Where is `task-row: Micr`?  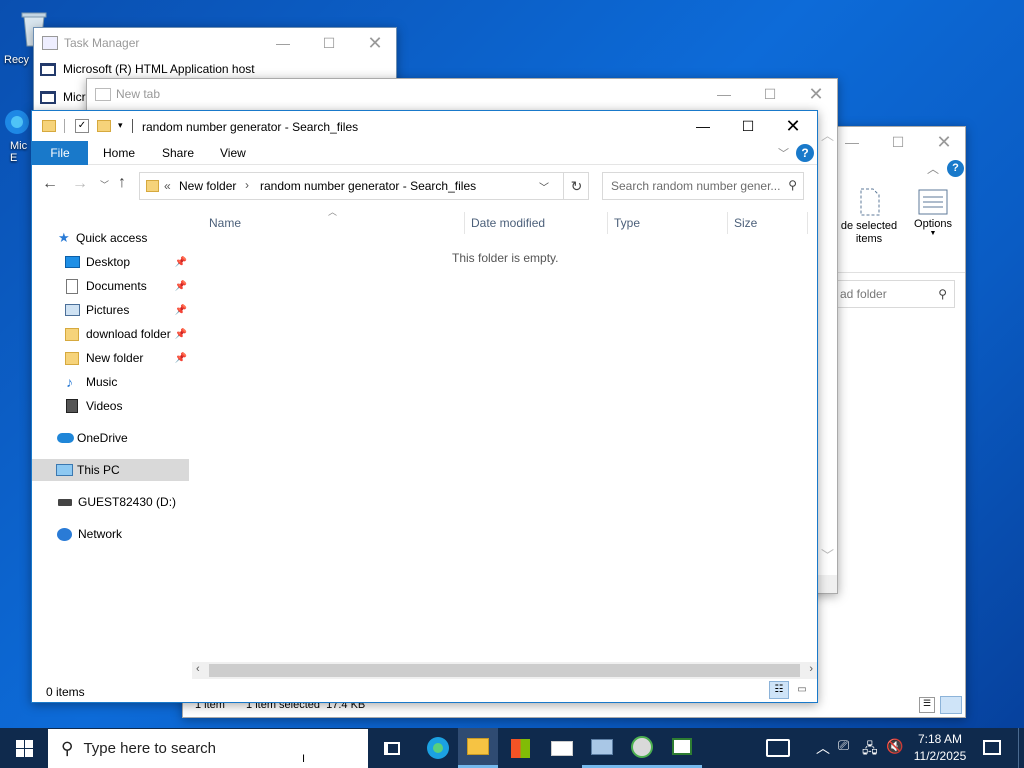 task-row: Micr is located at coordinates (63, 97).